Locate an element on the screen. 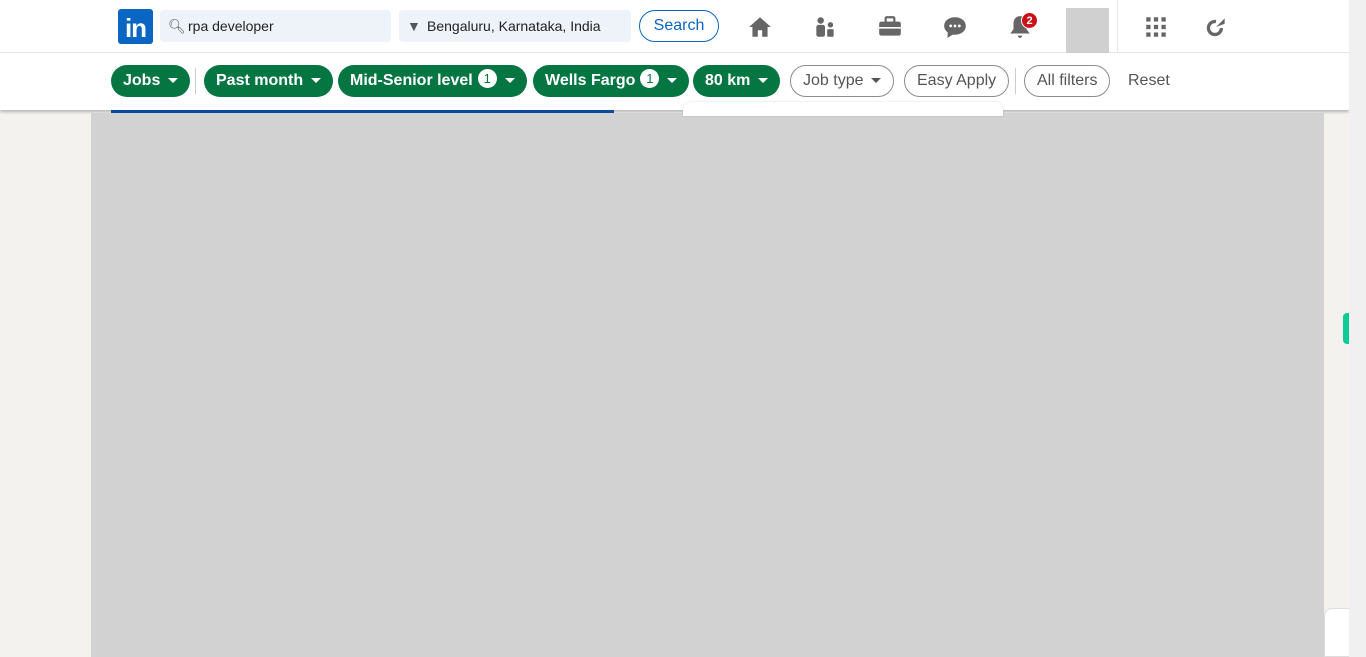 The width and height of the screenshot is (1366, 657). filter-easy-apply: Easy Apply is located at coordinates (957, 81).